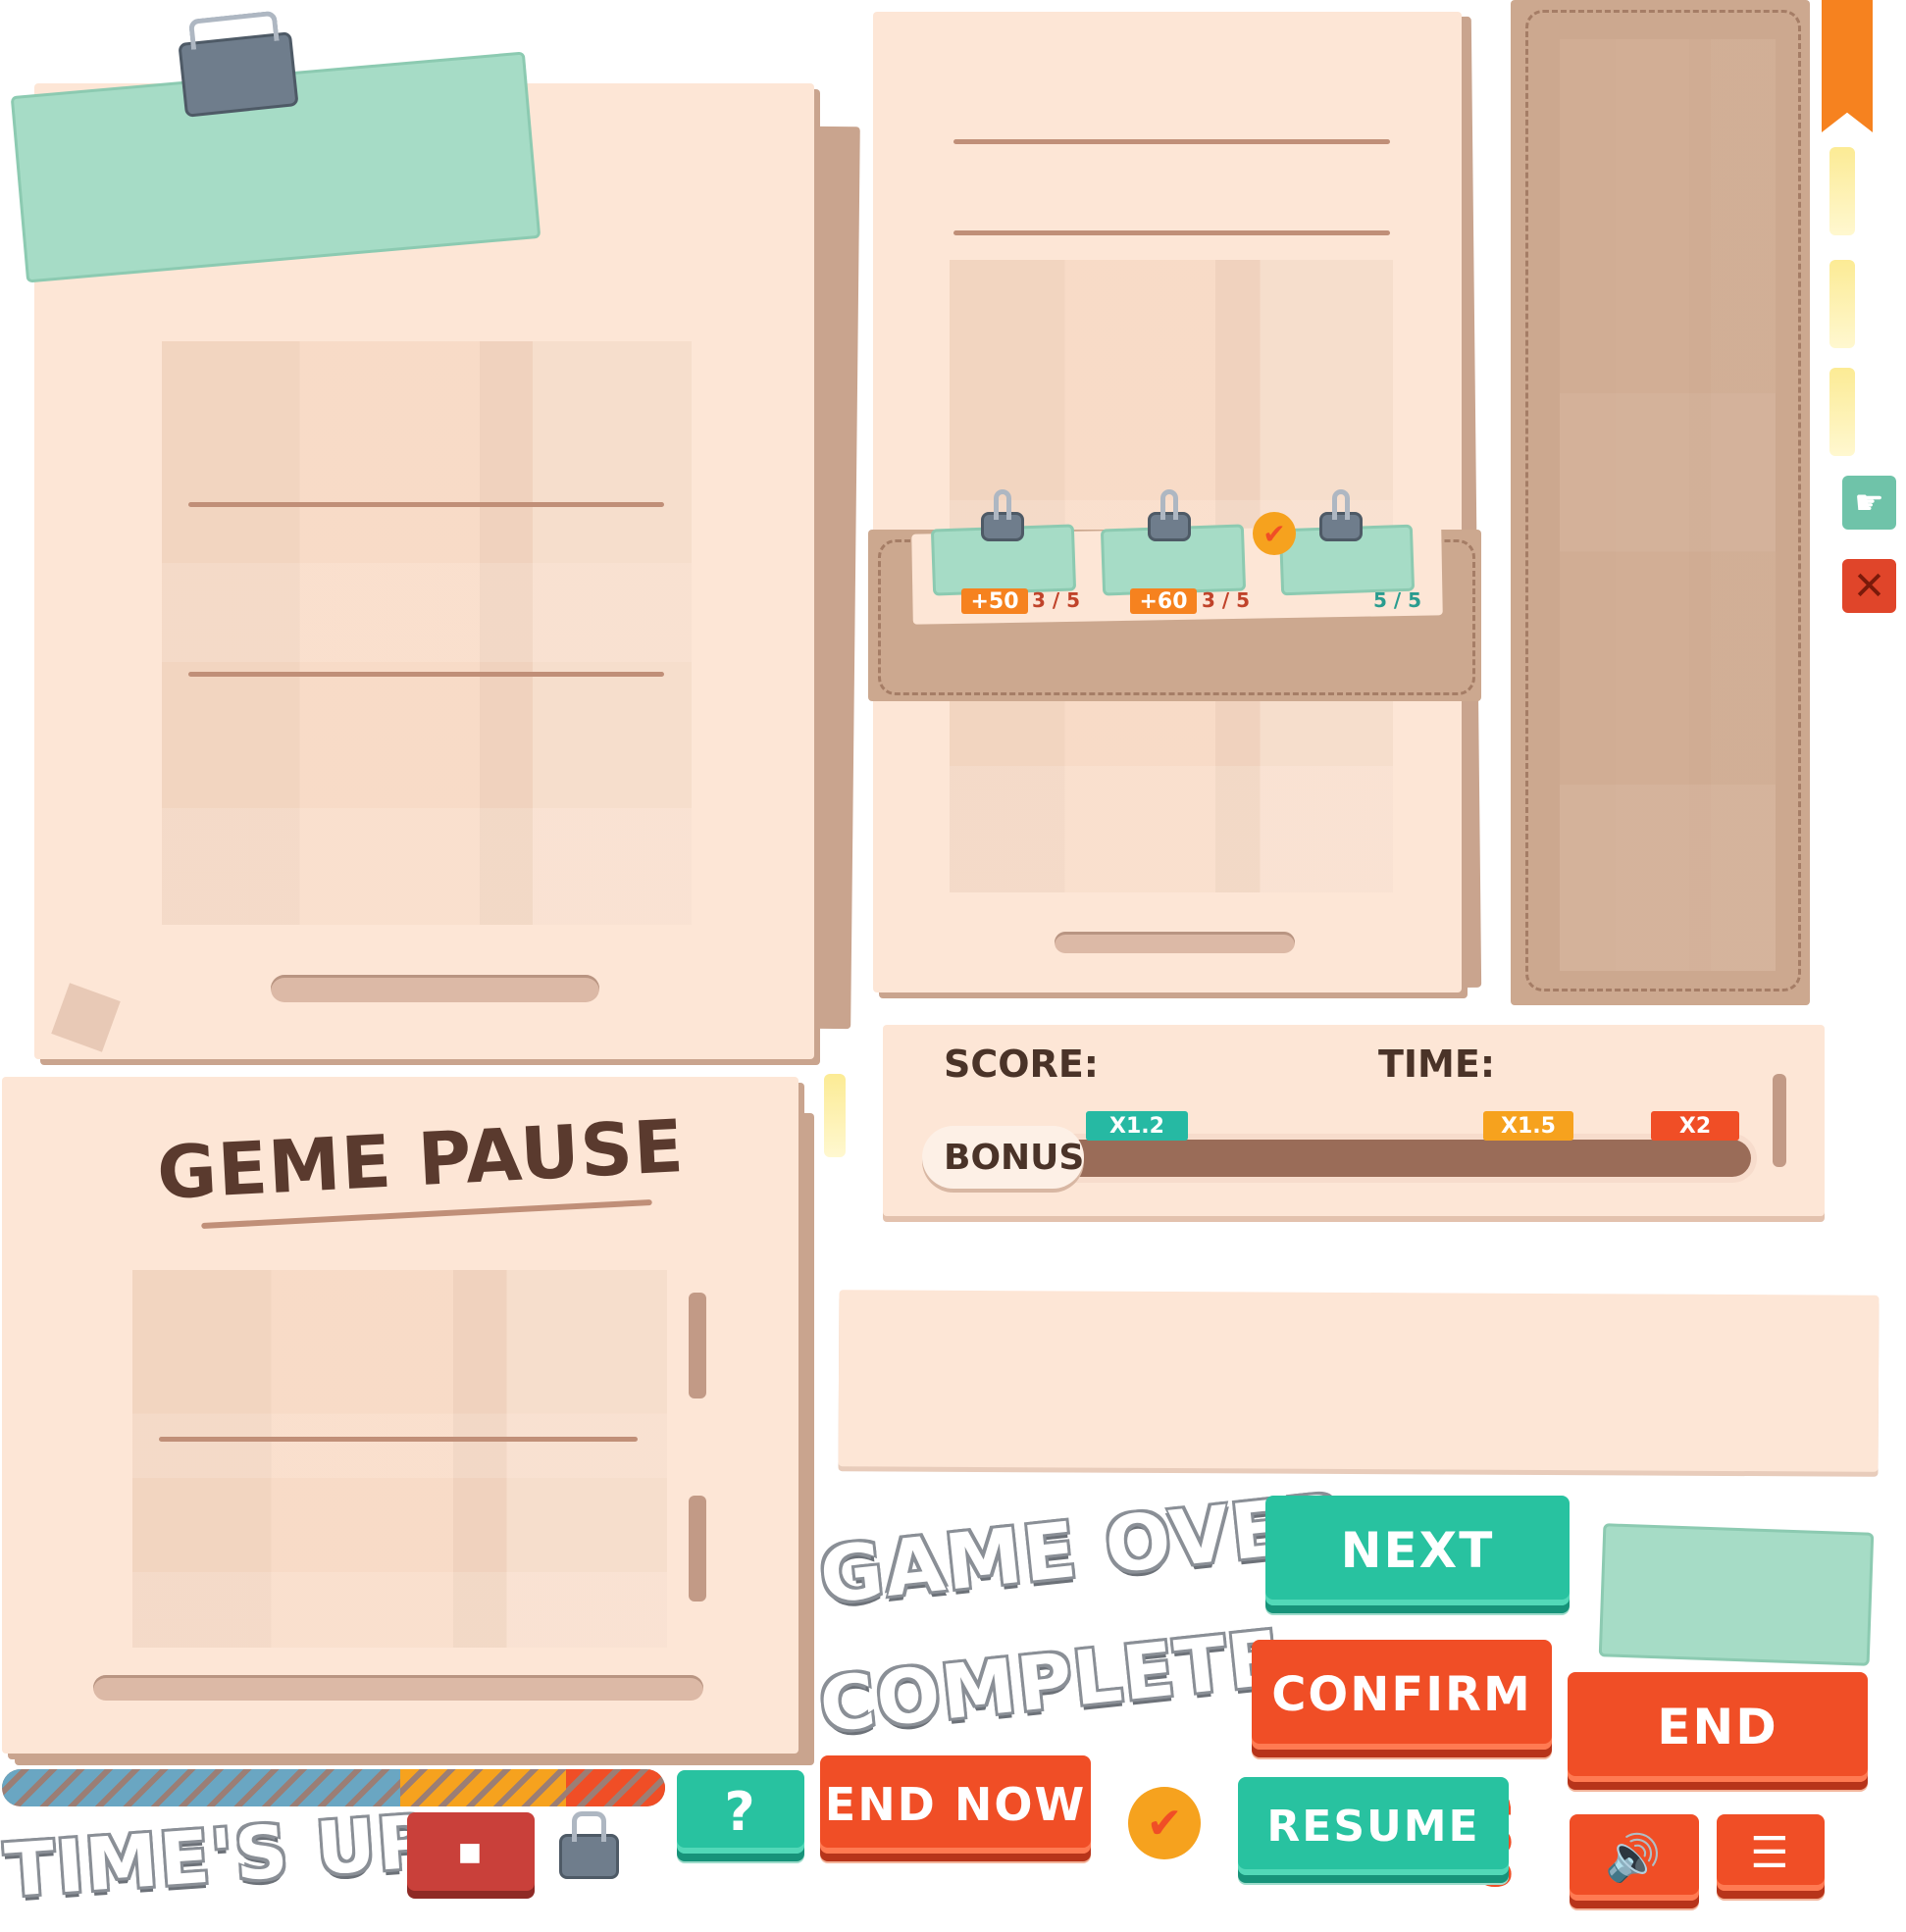  Describe the element at coordinates (1390, 1158) in the screenshot. I see `bonus-progress-track` at that location.